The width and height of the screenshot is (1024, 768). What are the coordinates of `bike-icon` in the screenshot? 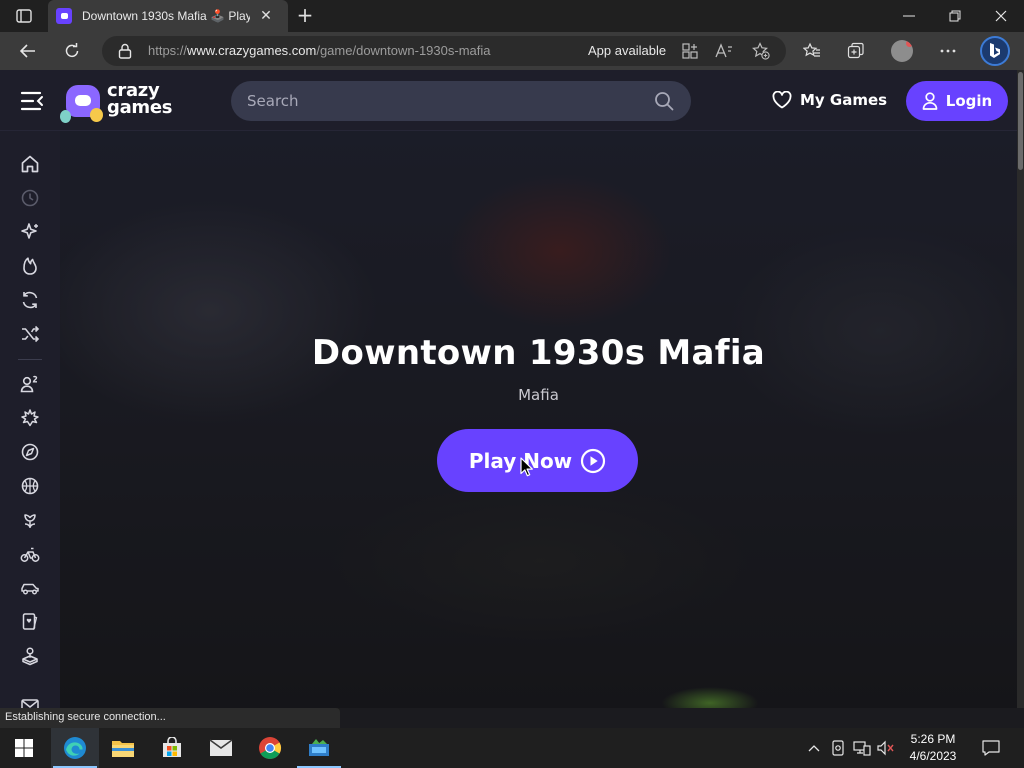 It's located at (30, 554).